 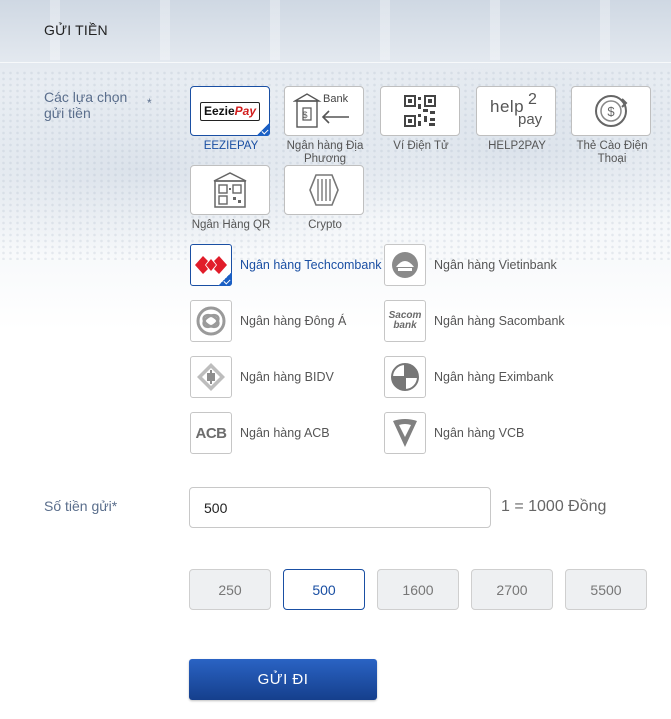 What do you see at coordinates (325, 152) in the screenshot?
I see `method-local-bank-label: Ngân hàng Địa Phương` at bounding box center [325, 152].